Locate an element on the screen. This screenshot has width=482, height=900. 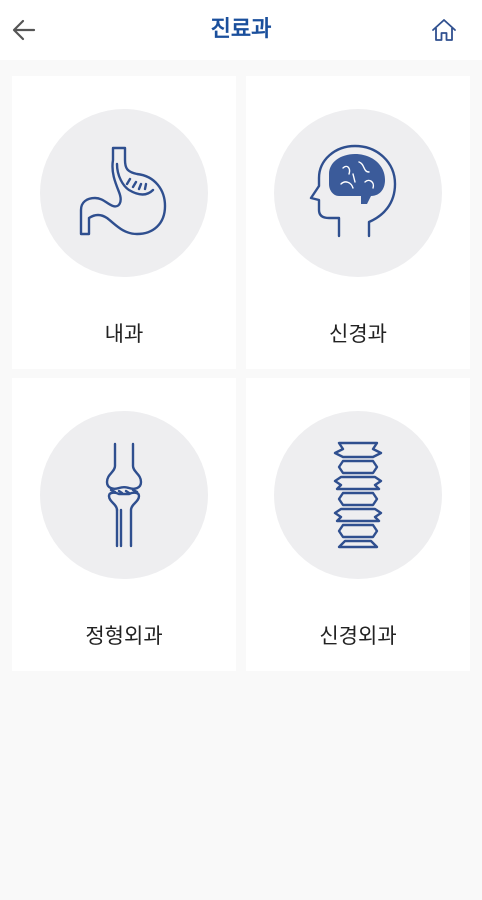
home-icon is located at coordinates (444, 30).